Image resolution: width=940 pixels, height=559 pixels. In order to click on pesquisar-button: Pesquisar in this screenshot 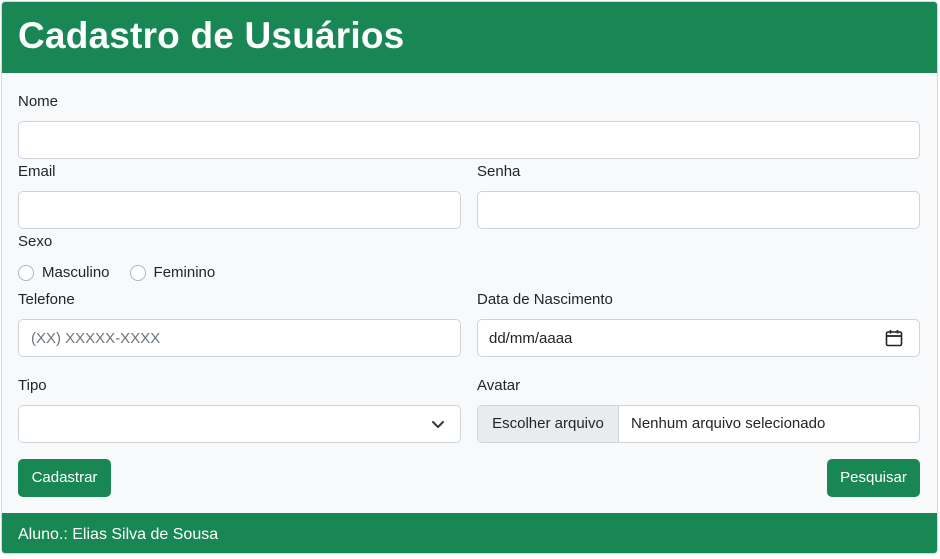, I will do `click(873, 478)`.